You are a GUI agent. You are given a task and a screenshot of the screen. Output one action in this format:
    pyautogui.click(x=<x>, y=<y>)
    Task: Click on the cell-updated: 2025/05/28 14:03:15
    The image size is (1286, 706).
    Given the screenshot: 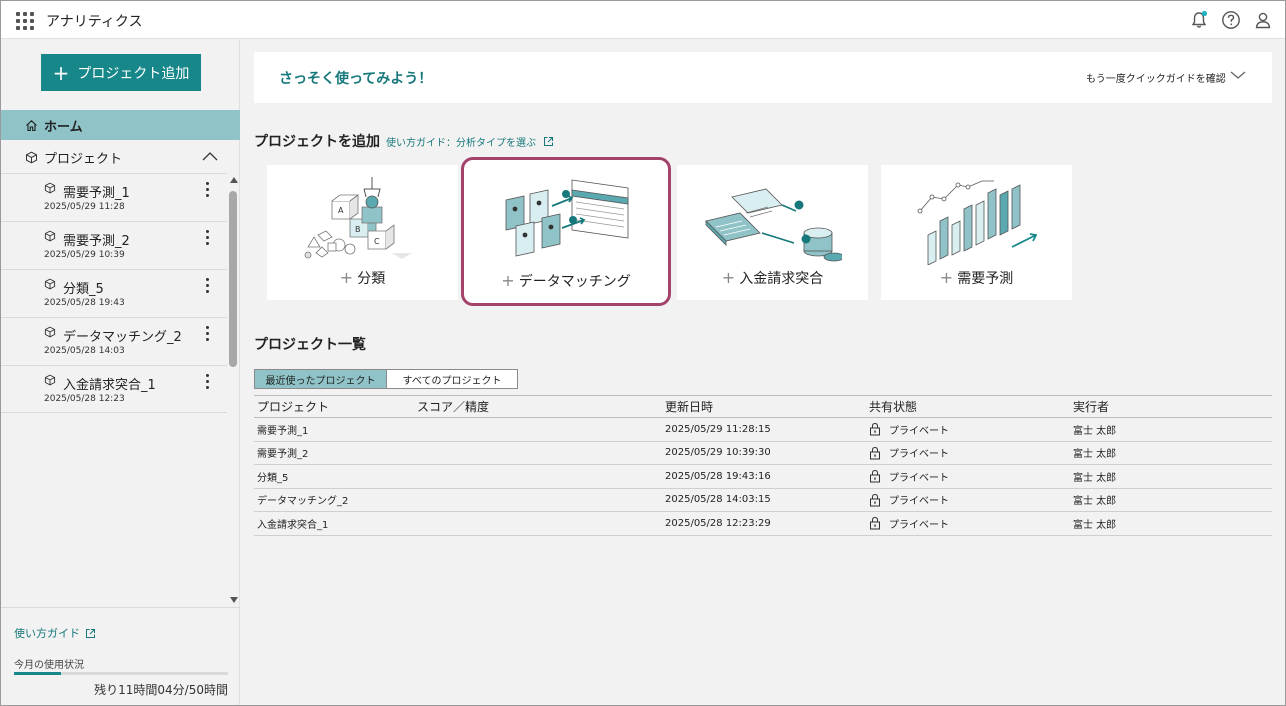 What is the action you would take?
    pyautogui.click(x=764, y=500)
    